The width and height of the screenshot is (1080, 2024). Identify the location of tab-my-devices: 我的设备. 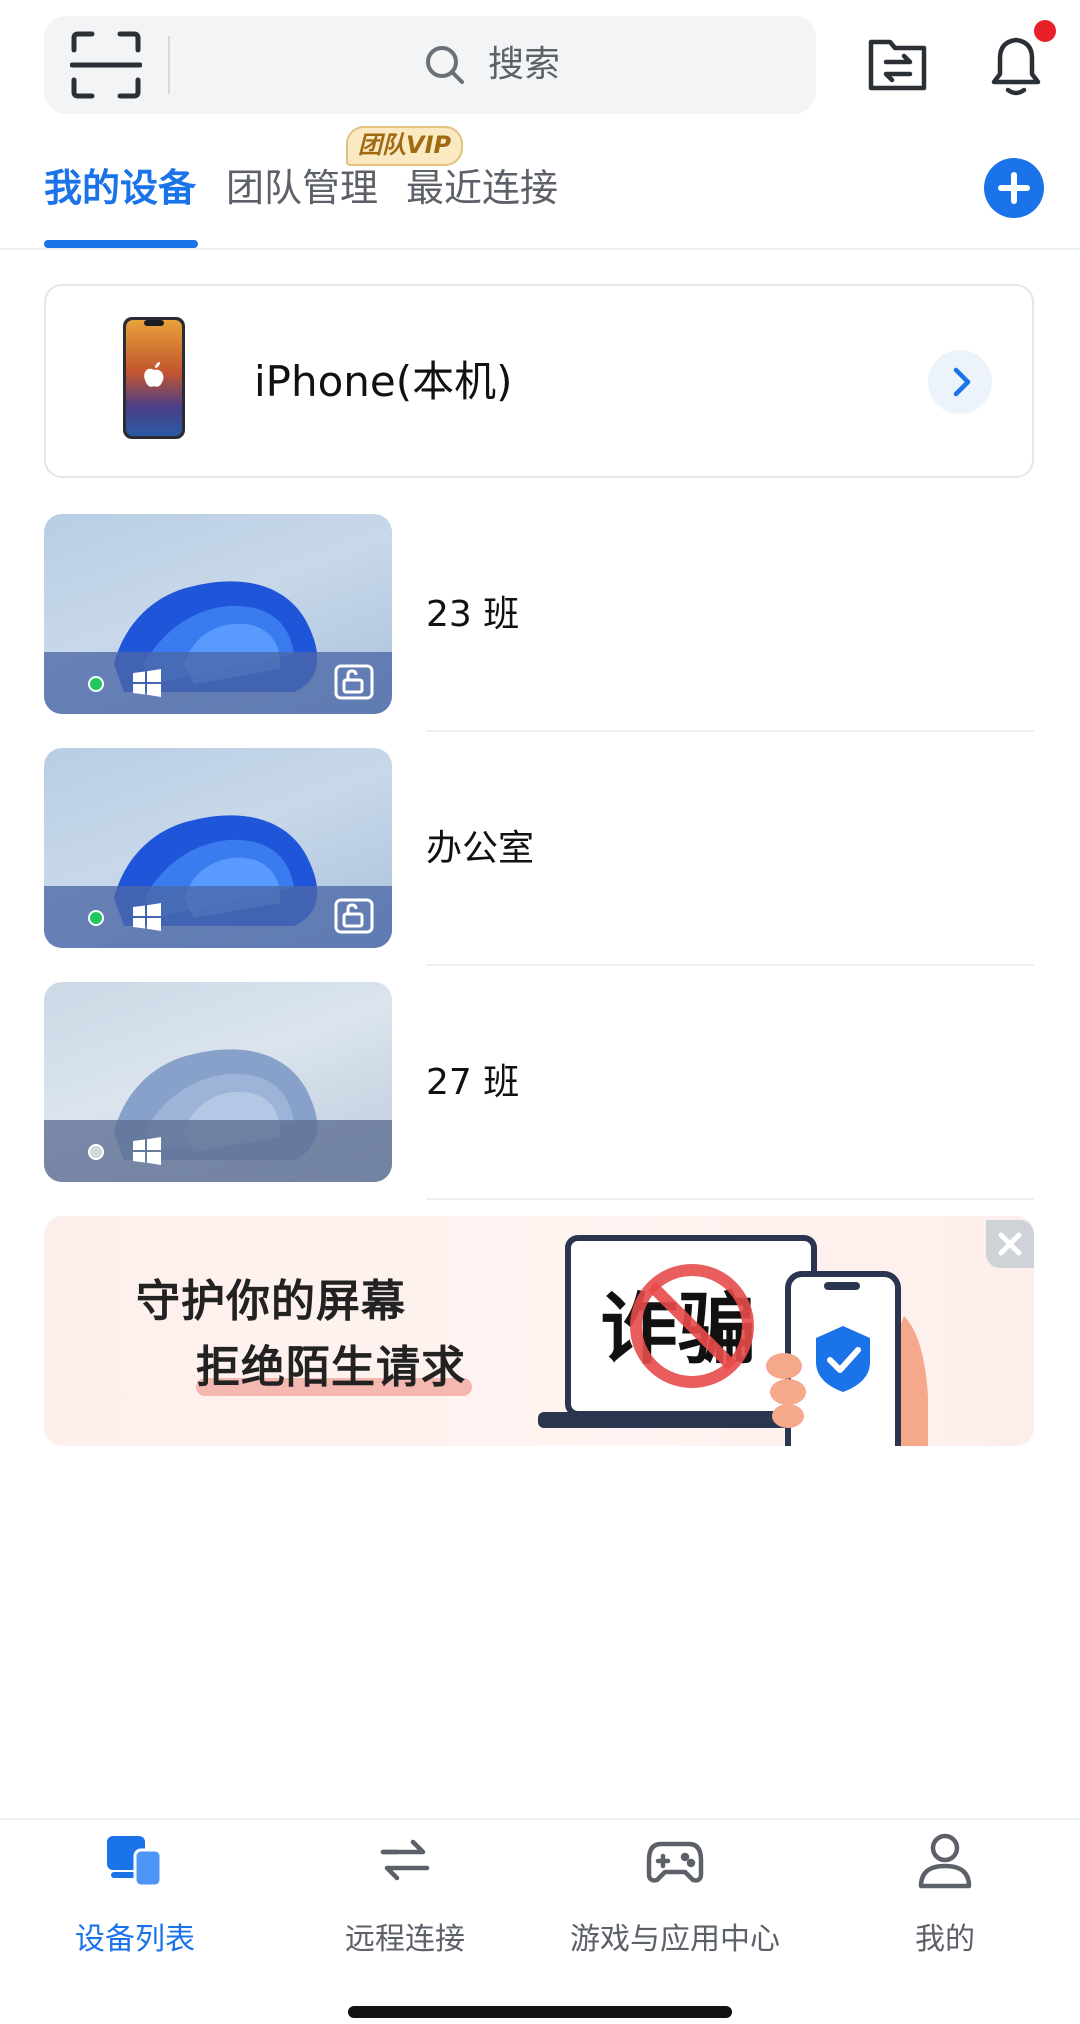
(120, 188).